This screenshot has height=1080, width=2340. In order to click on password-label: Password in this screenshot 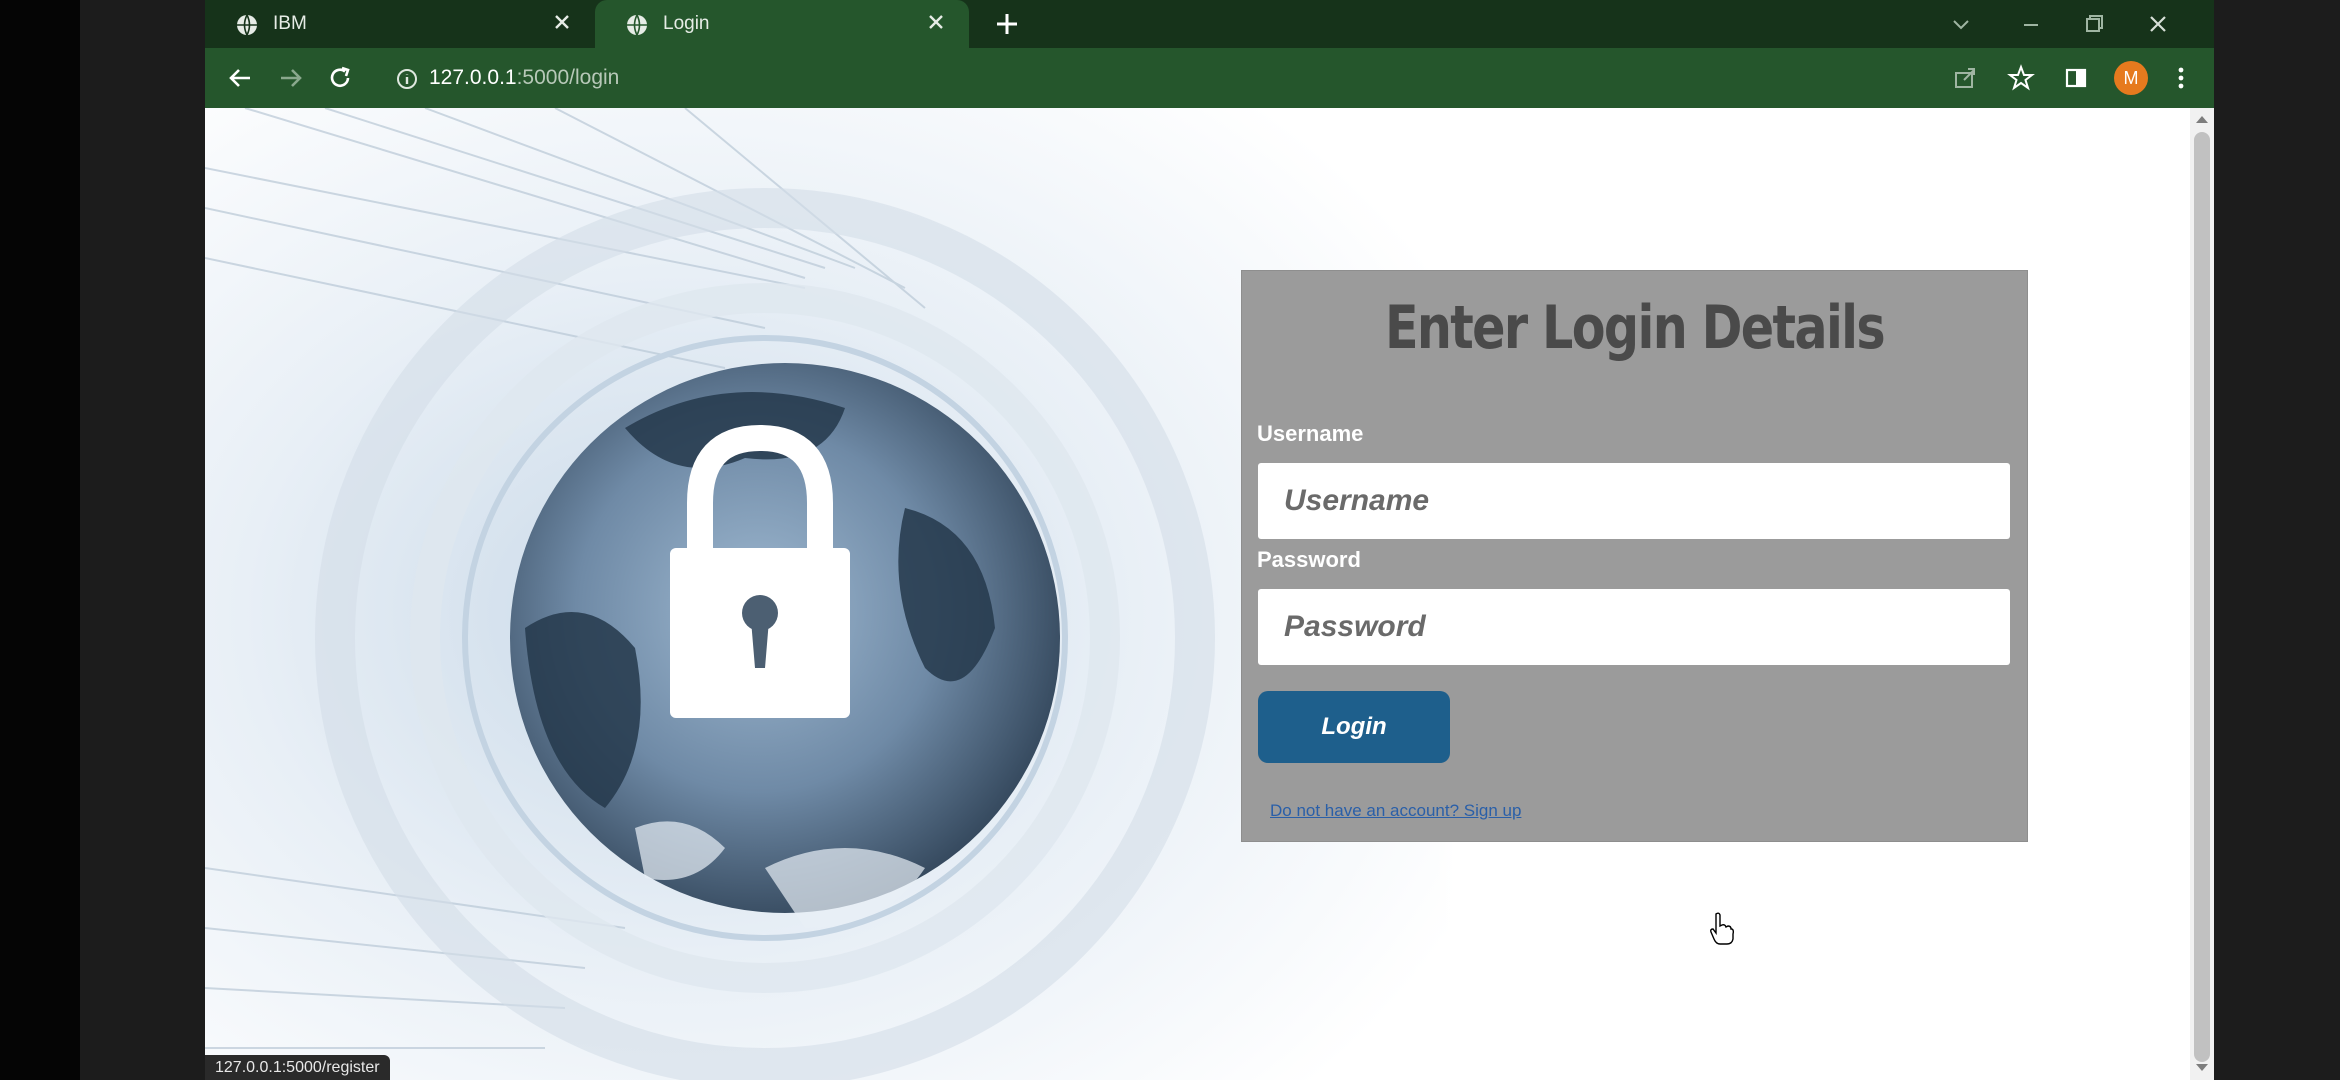, I will do `click(1309, 559)`.